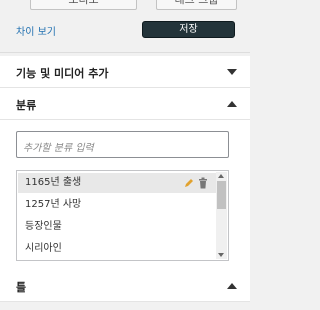  I want to click on tag-group-button: 태그 그룹, so click(196, 5).